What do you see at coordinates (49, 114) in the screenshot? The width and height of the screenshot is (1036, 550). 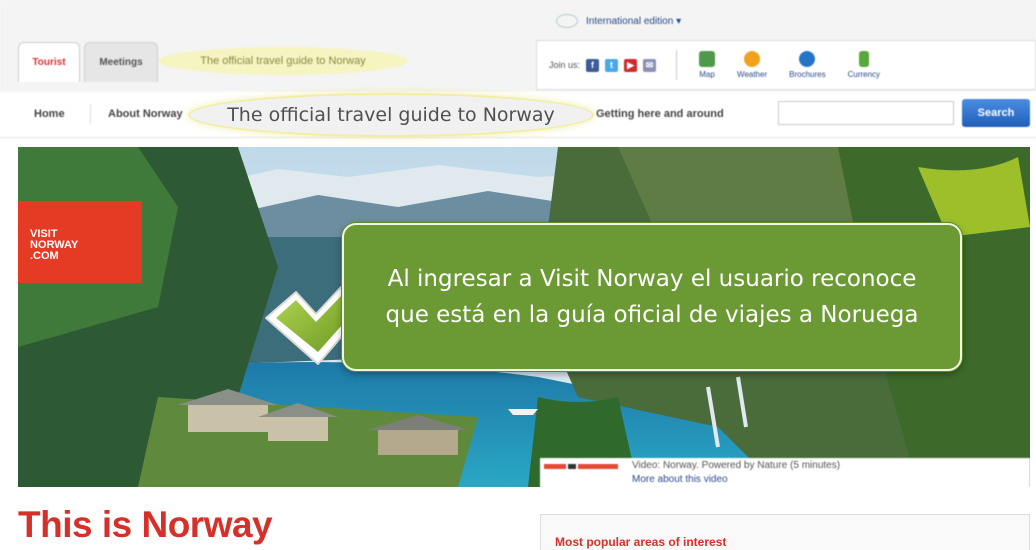 I see `nav-item-home: Home` at bounding box center [49, 114].